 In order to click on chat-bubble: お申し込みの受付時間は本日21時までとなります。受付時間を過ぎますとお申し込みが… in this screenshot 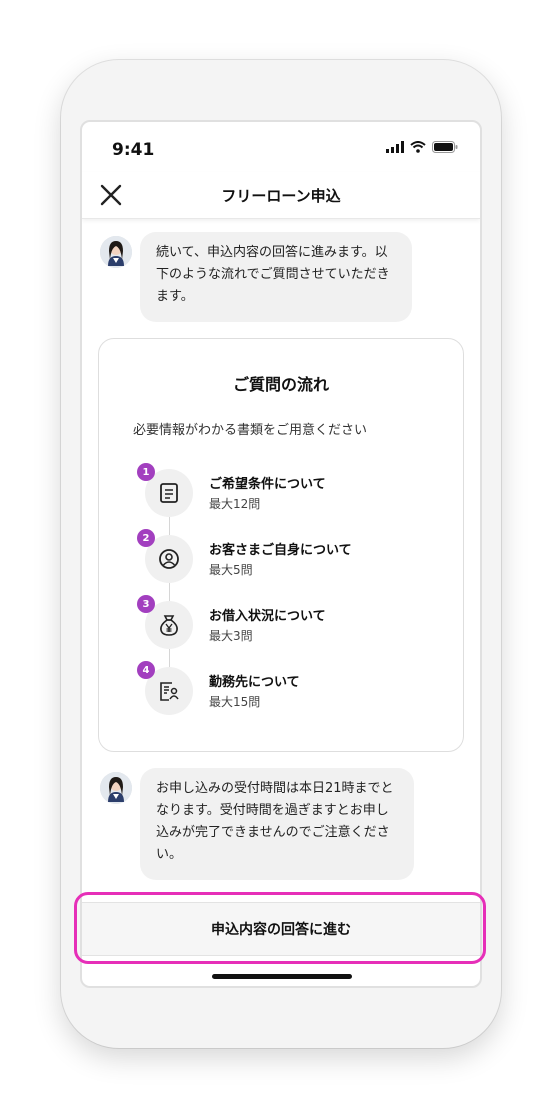, I will do `click(277, 824)`.